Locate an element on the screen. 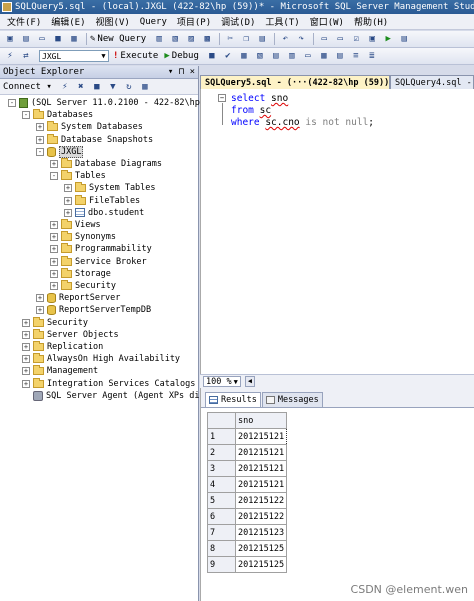 This screenshot has width=474, height=601. tree-node: + Database Diagrams is located at coordinates (106, 164).